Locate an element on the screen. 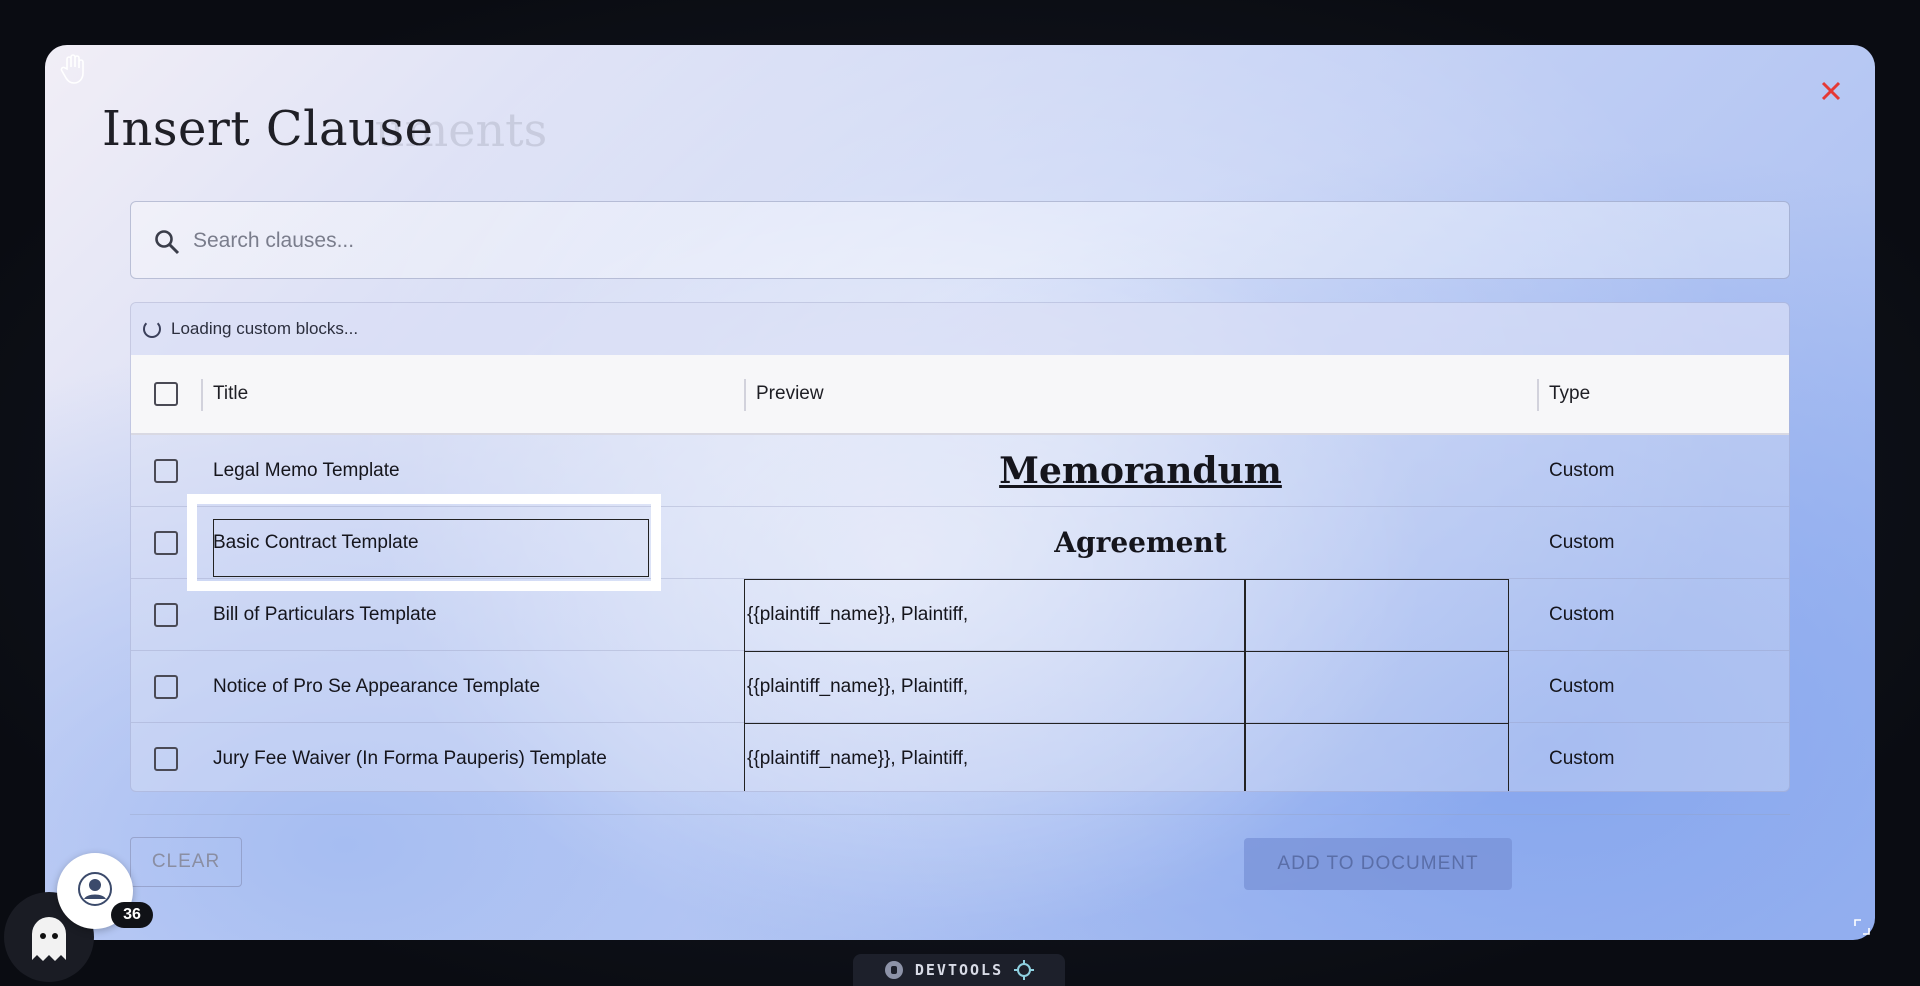 This screenshot has height=986, width=1920. devtools-toggle: DEVTOOLS is located at coordinates (959, 970).